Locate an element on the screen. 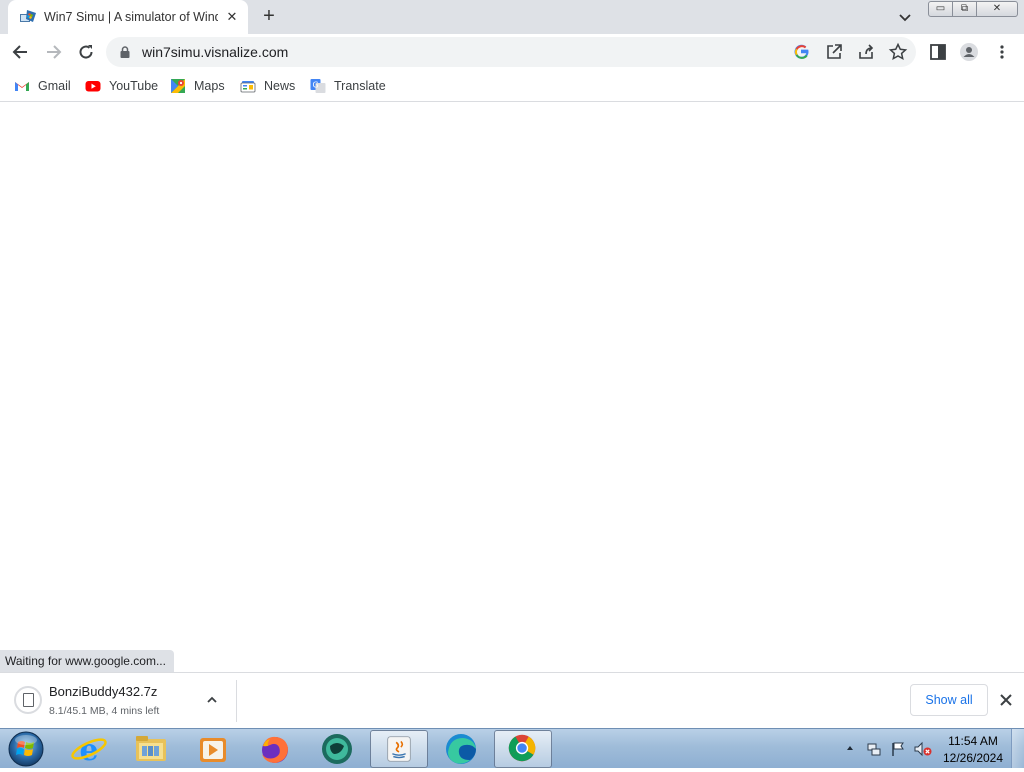  download-filename: BonziBuddy432.7z is located at coordinates (103, 691).